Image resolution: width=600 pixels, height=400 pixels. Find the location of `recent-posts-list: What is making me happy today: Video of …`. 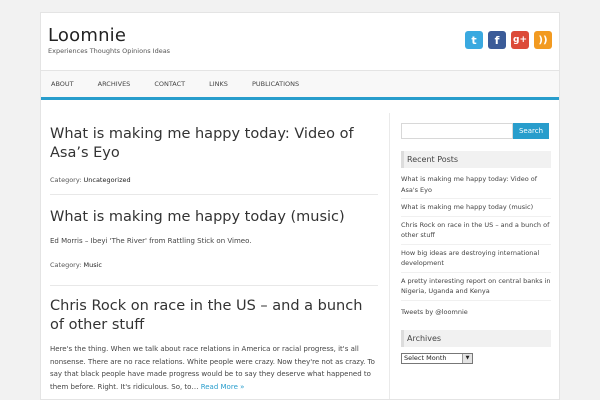

recent-posts-list: What is making me happy today: Video of … is located at coordinates (476, 237).